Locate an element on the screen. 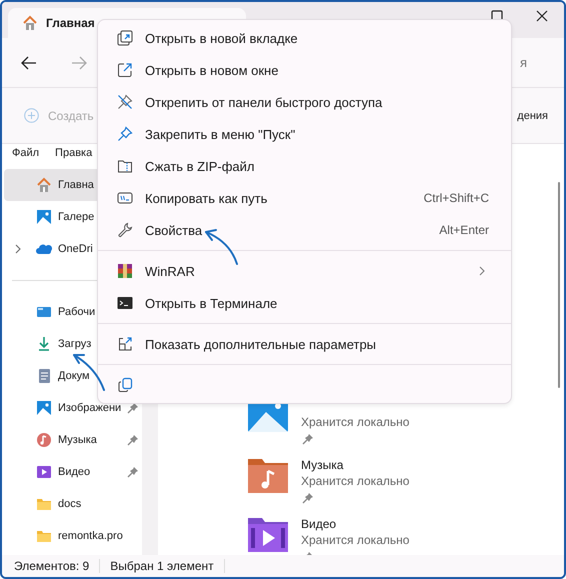  status-text: Элементов: 9 is located at coordinates (57, 566).